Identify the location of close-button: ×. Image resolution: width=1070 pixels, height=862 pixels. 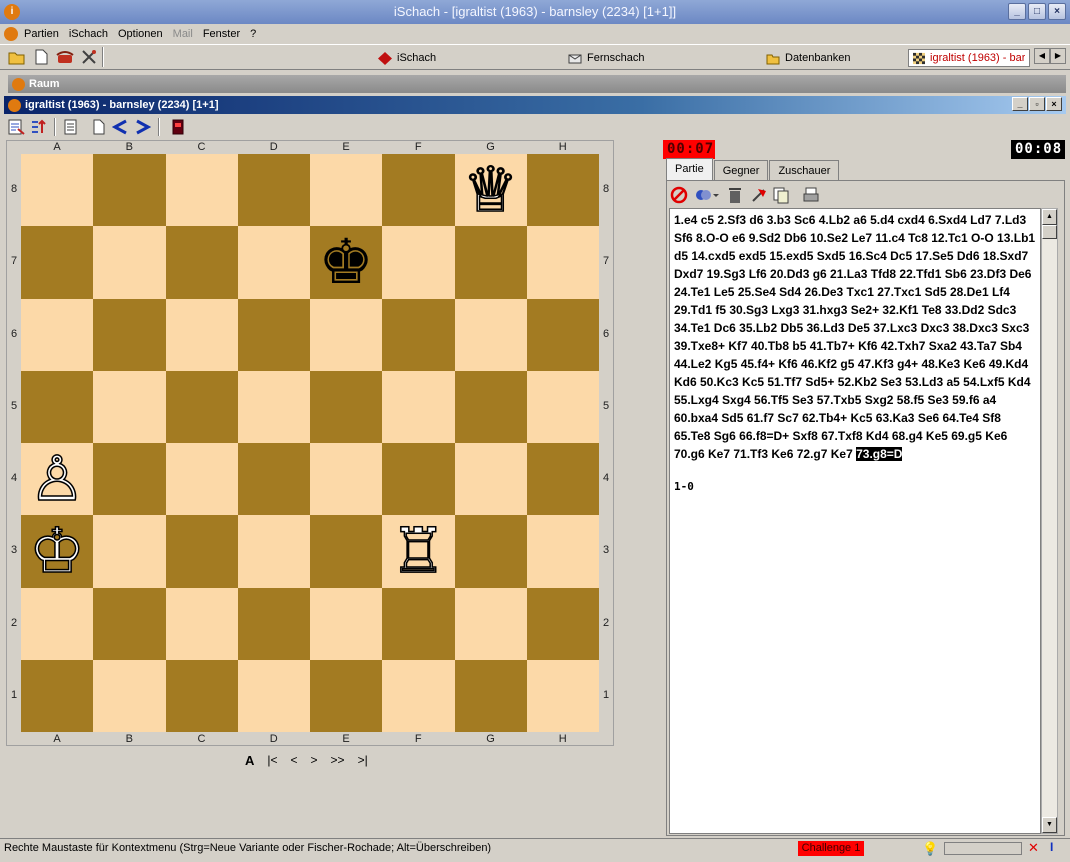
(1057, 11).